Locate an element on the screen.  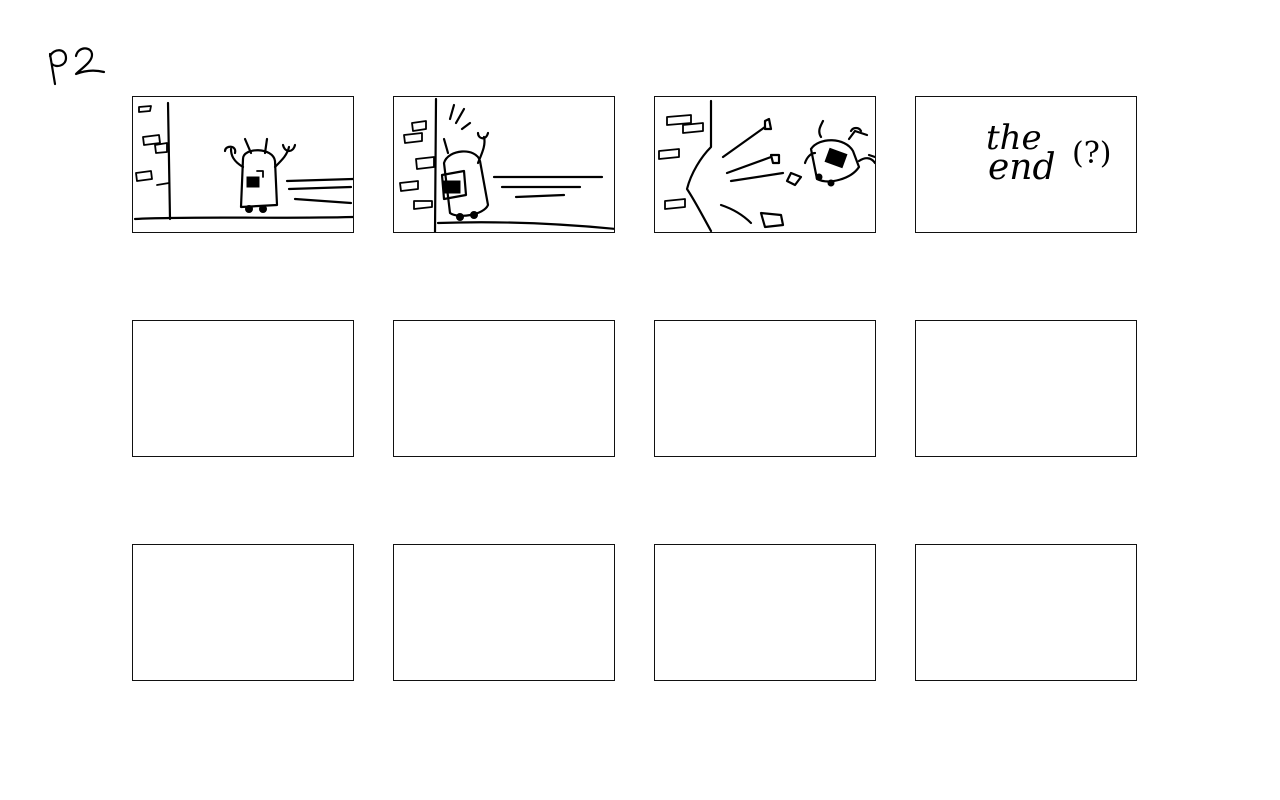
page-label: p2 is located at coordinates (79, 65).